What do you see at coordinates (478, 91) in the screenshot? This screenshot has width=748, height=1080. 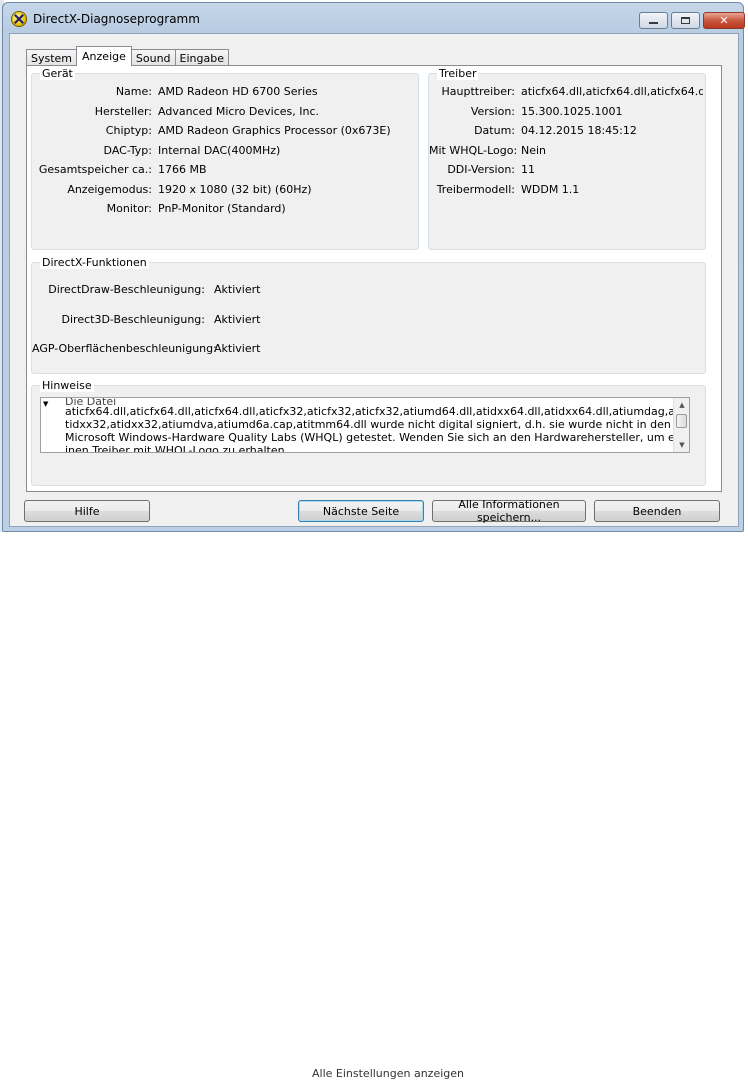 I see `driver-main-label: Haupttreiber:` at bounding box center [478, 91].